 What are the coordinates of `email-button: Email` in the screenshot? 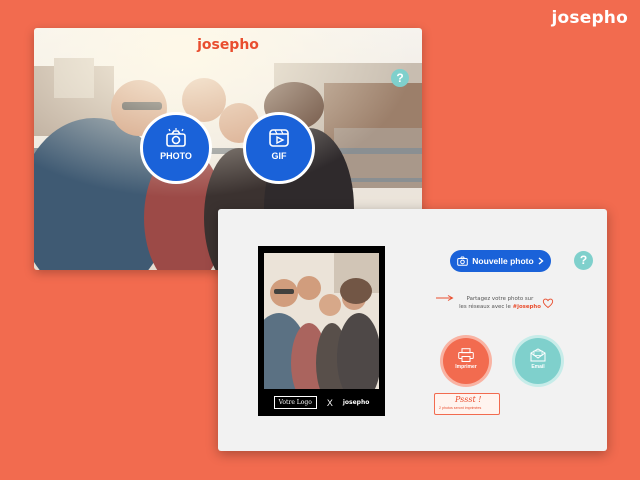 It's located at (538, 361).